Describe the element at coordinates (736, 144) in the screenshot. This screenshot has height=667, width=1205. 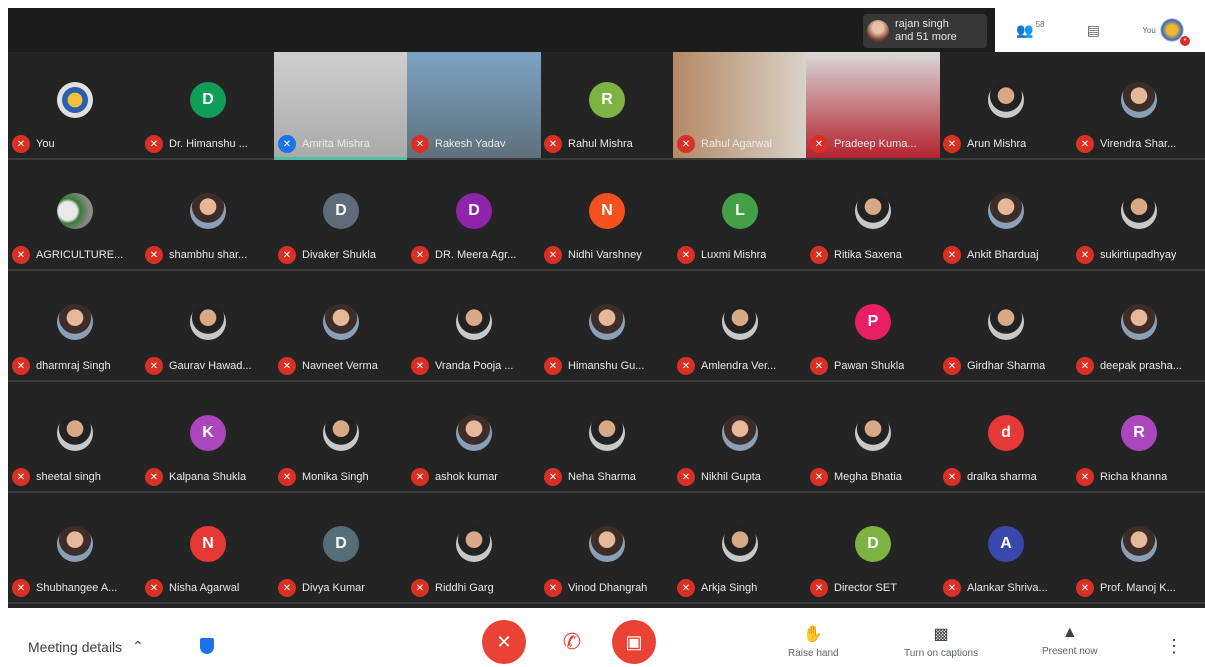
I see `participant-name: Rahul Agarwal` at that location.